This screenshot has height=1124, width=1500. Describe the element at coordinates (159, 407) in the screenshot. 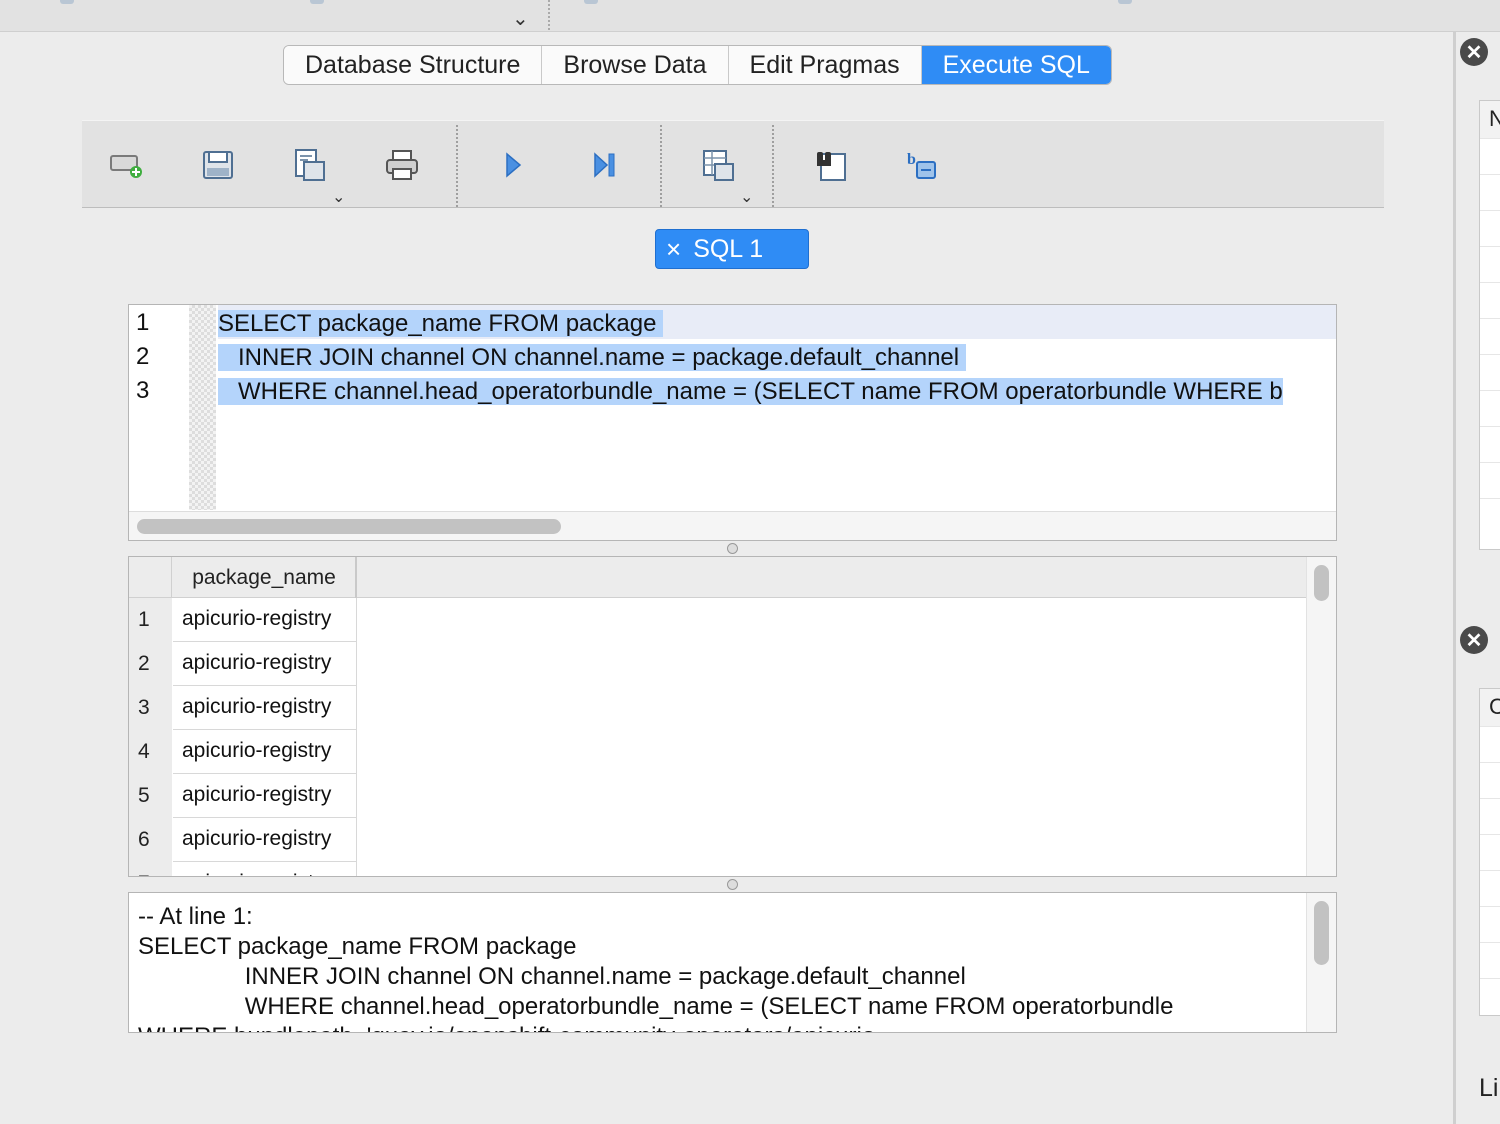

I see `line-number-gutter: 1 2 3` at that location.